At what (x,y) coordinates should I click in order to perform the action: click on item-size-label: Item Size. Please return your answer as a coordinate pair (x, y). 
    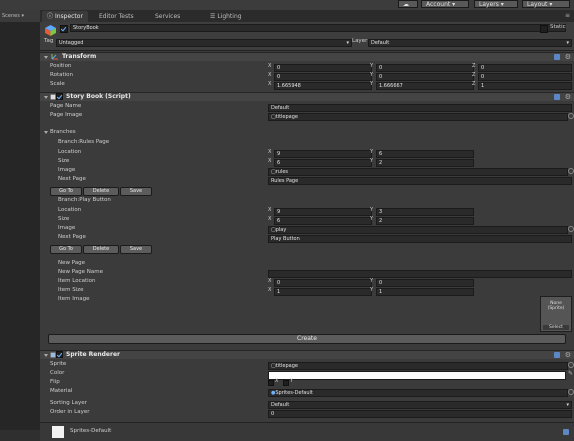
    Looking at the image, I should click on (71, 290).